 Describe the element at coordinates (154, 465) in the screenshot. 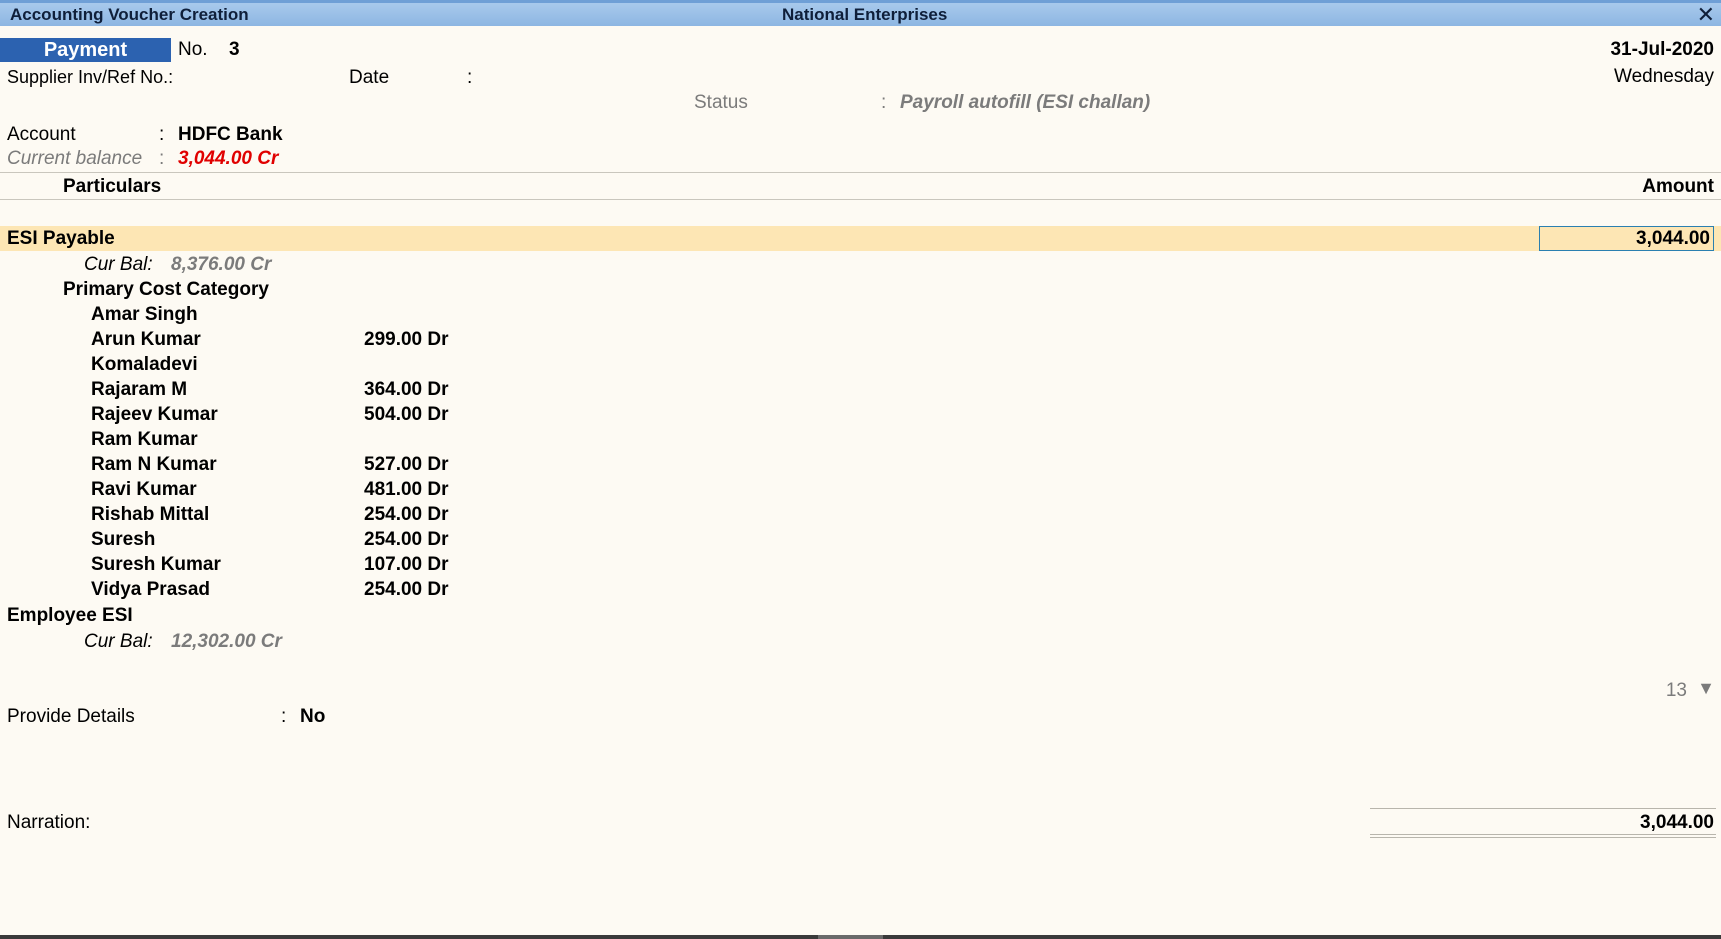

I see `cost-centre-name: Ram N Kumar` at that location.